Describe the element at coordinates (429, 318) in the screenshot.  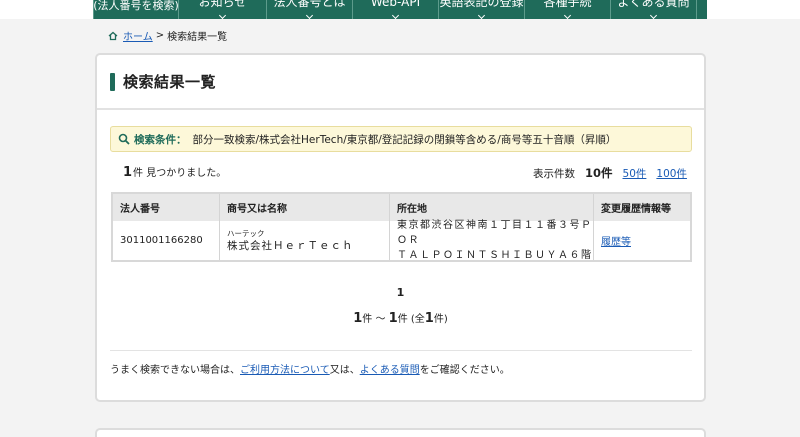
I see `range-total: 1` at that location.